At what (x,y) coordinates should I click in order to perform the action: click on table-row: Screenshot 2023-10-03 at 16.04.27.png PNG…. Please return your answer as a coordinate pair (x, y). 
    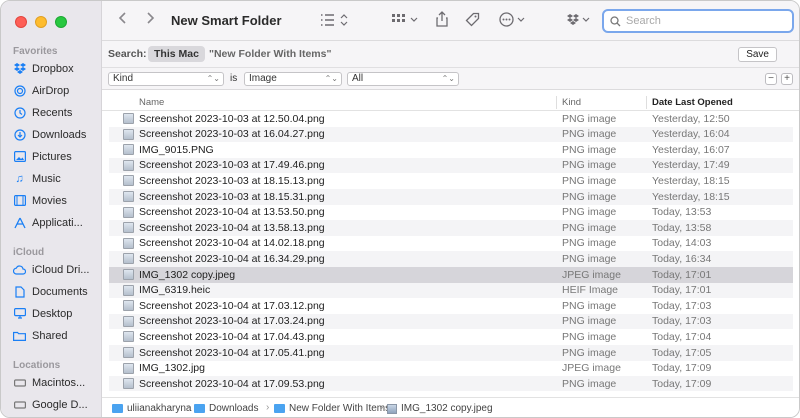
    Looking at the image, I should click on (451, 134).